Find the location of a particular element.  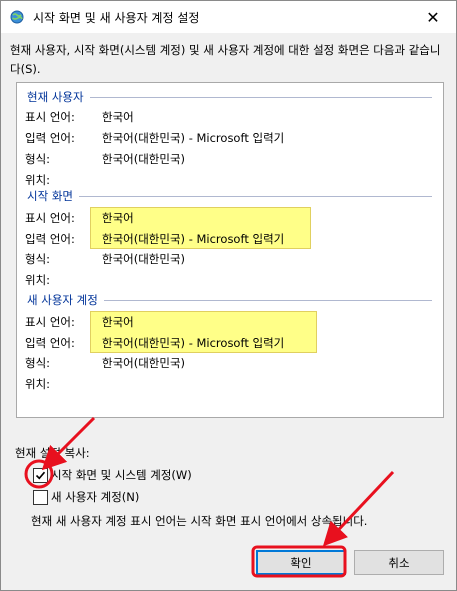

inheritance-note: 현재 새 사용자 계정 표시 언어는 시작 화면 표시 언어에서 상속됩니다. is located at coordinates (199, 521).